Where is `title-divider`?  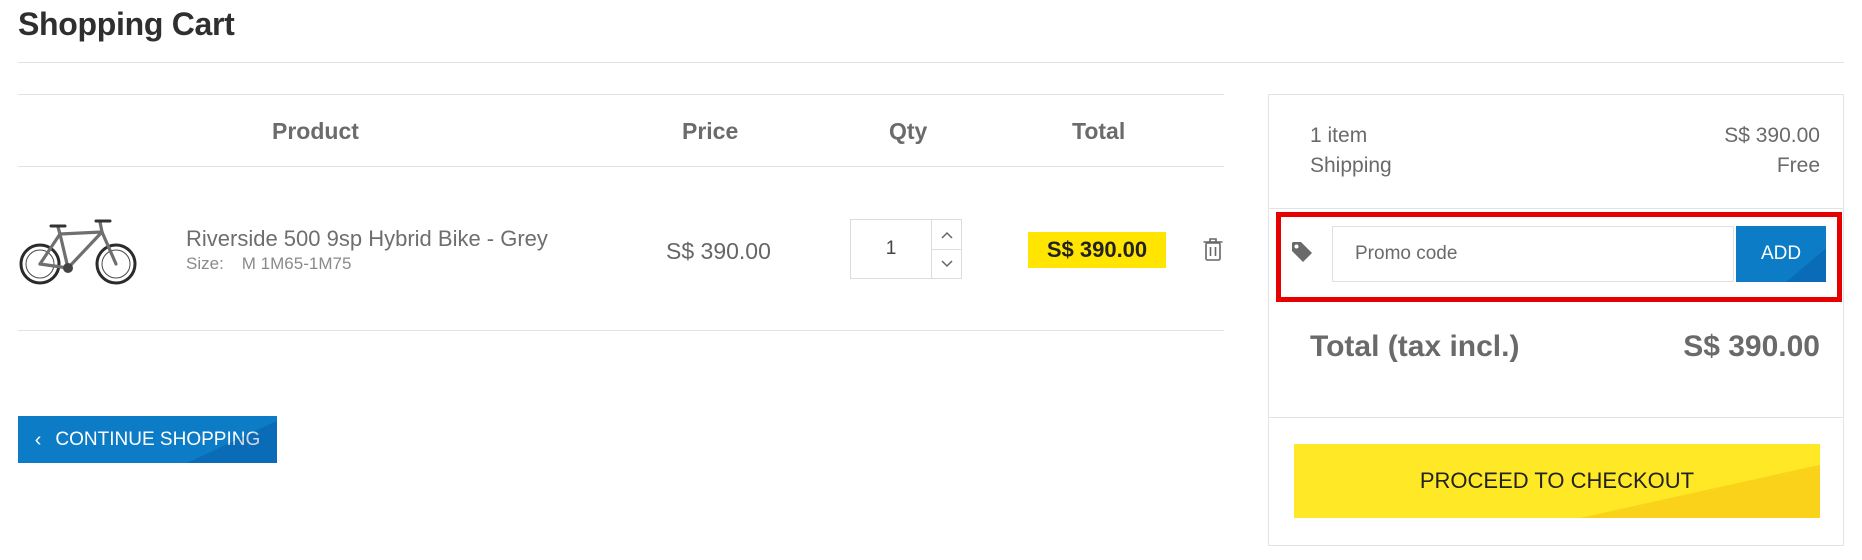
title-divider is located at coordinates (931, 62).